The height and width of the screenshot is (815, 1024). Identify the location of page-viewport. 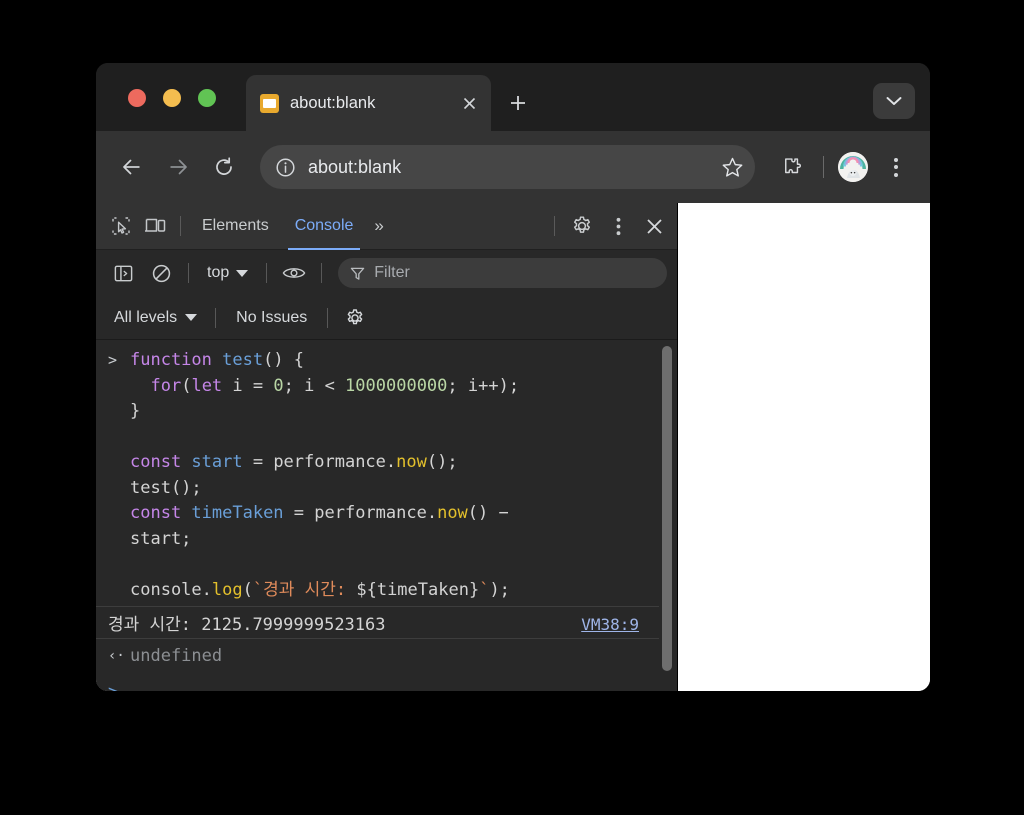
(804, 447).